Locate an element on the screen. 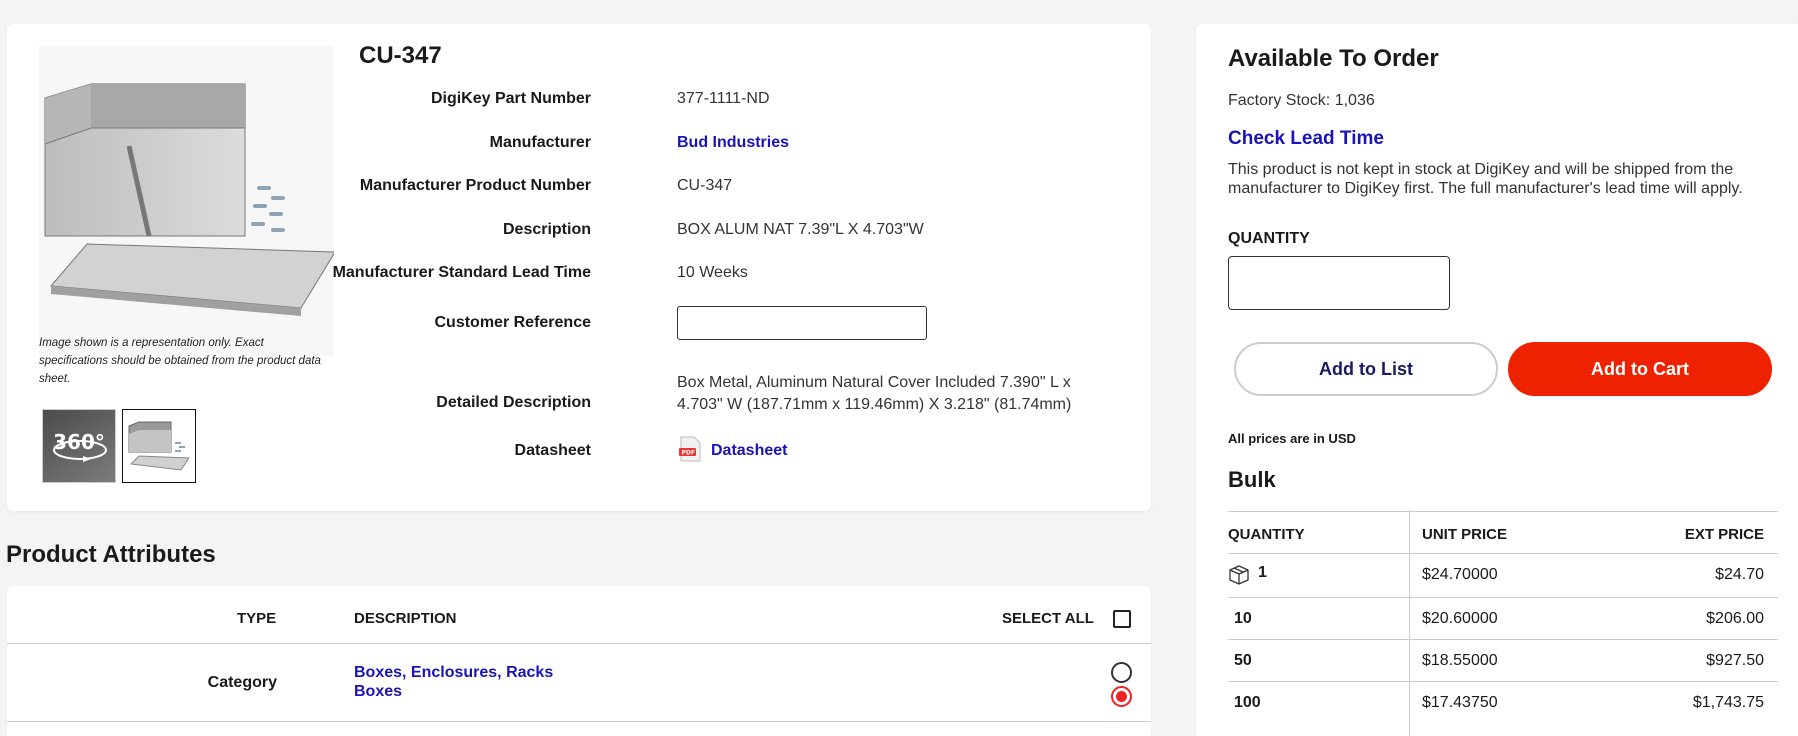 The image size is (1798, 736). category-link-boxes: Boxes is located at coordinates (378, 692).